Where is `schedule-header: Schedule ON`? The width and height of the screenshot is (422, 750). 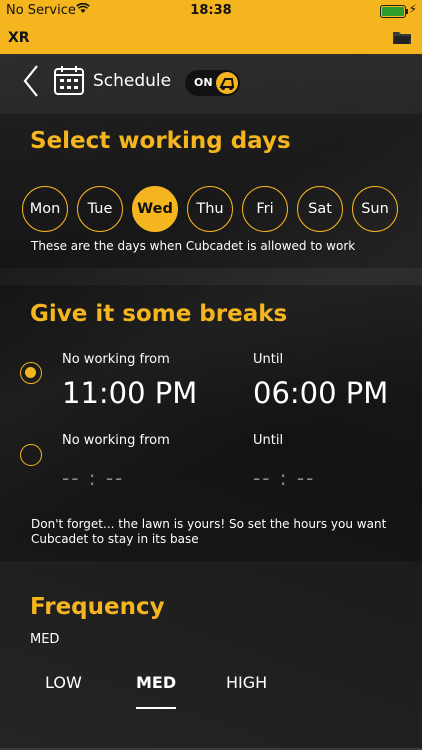
schedule-header: Schedule ON is located at coordinates (211, 81).